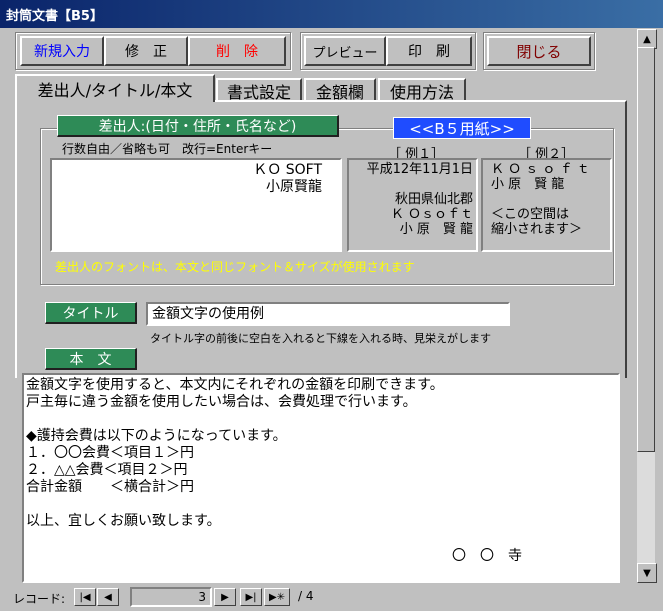 The height and width of the screenshot is (611, 663). Describe the element at coordinates (171, 597) in the screenshot. I see `record-number-input: 3` at that location.